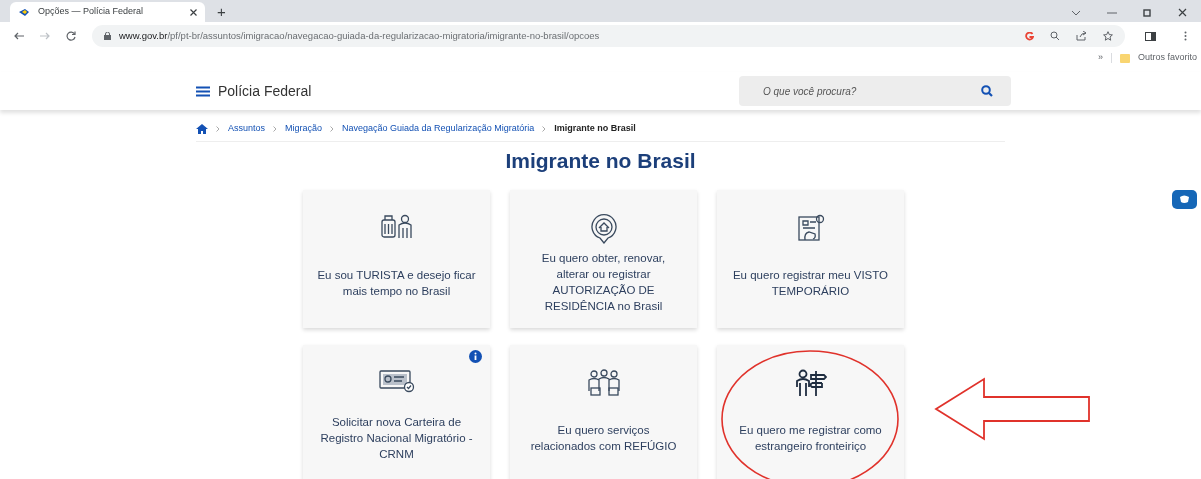 The image size is (1201, 479). What do you see at coordinates (247, 129) in the screenshot?
I see `breadcrumb-link: Assuntos` at bounding box center [247, 129].